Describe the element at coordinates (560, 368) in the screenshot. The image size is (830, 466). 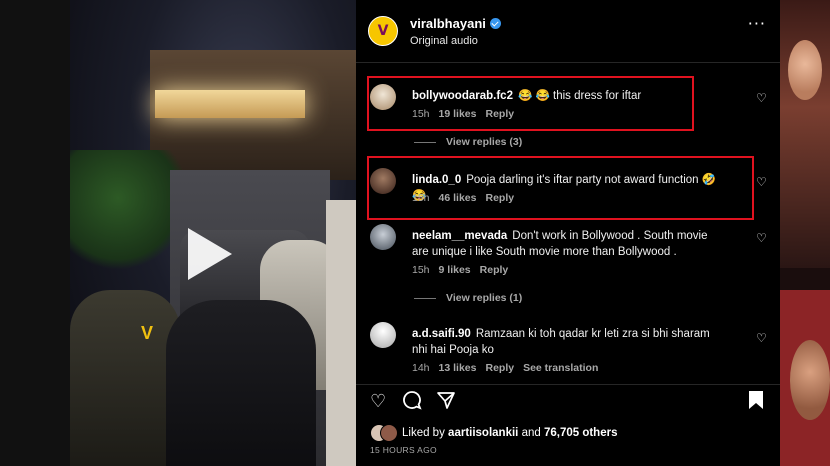
I see `see-translation-button: See translation` at that location.